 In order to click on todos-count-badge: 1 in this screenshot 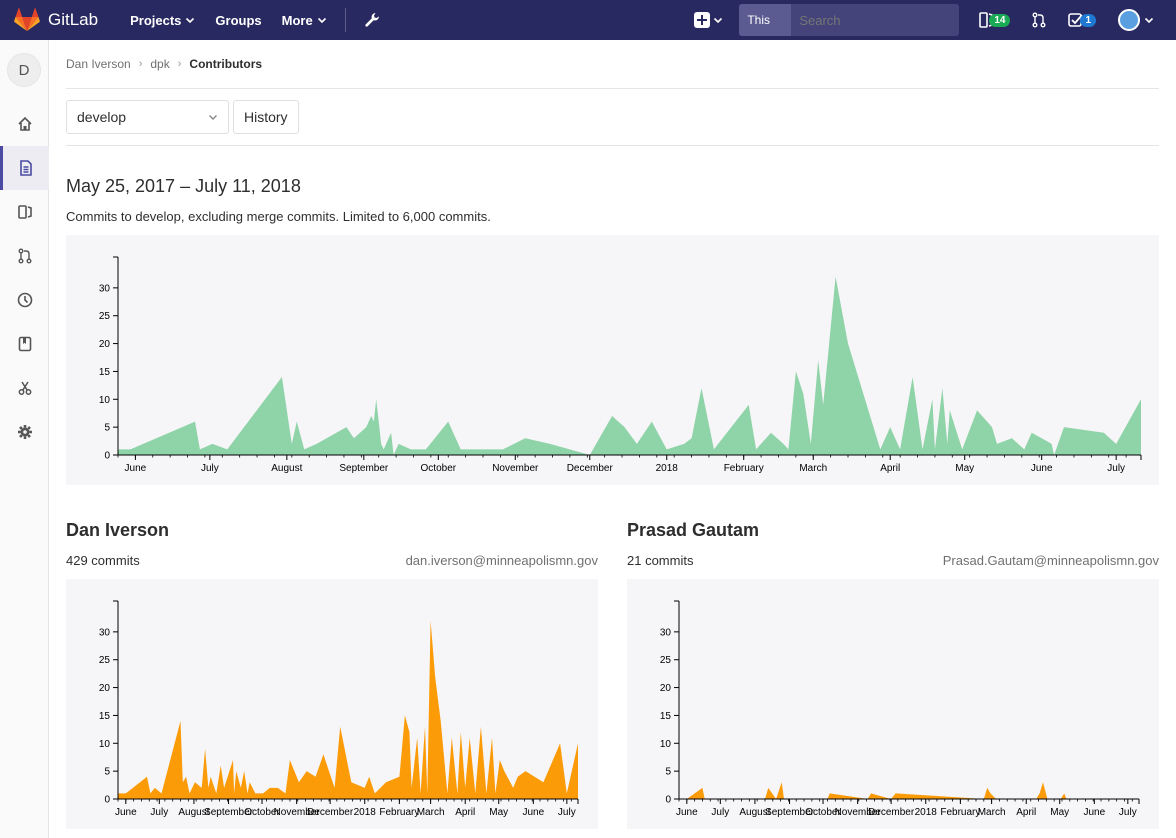, I will do `click(1088, 20)`.